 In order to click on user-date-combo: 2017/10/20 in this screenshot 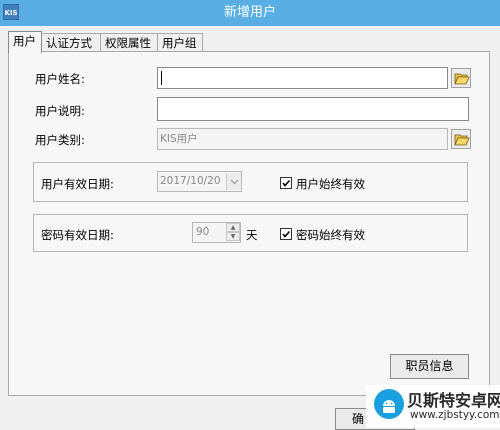, I will do `click(199, 181)`.